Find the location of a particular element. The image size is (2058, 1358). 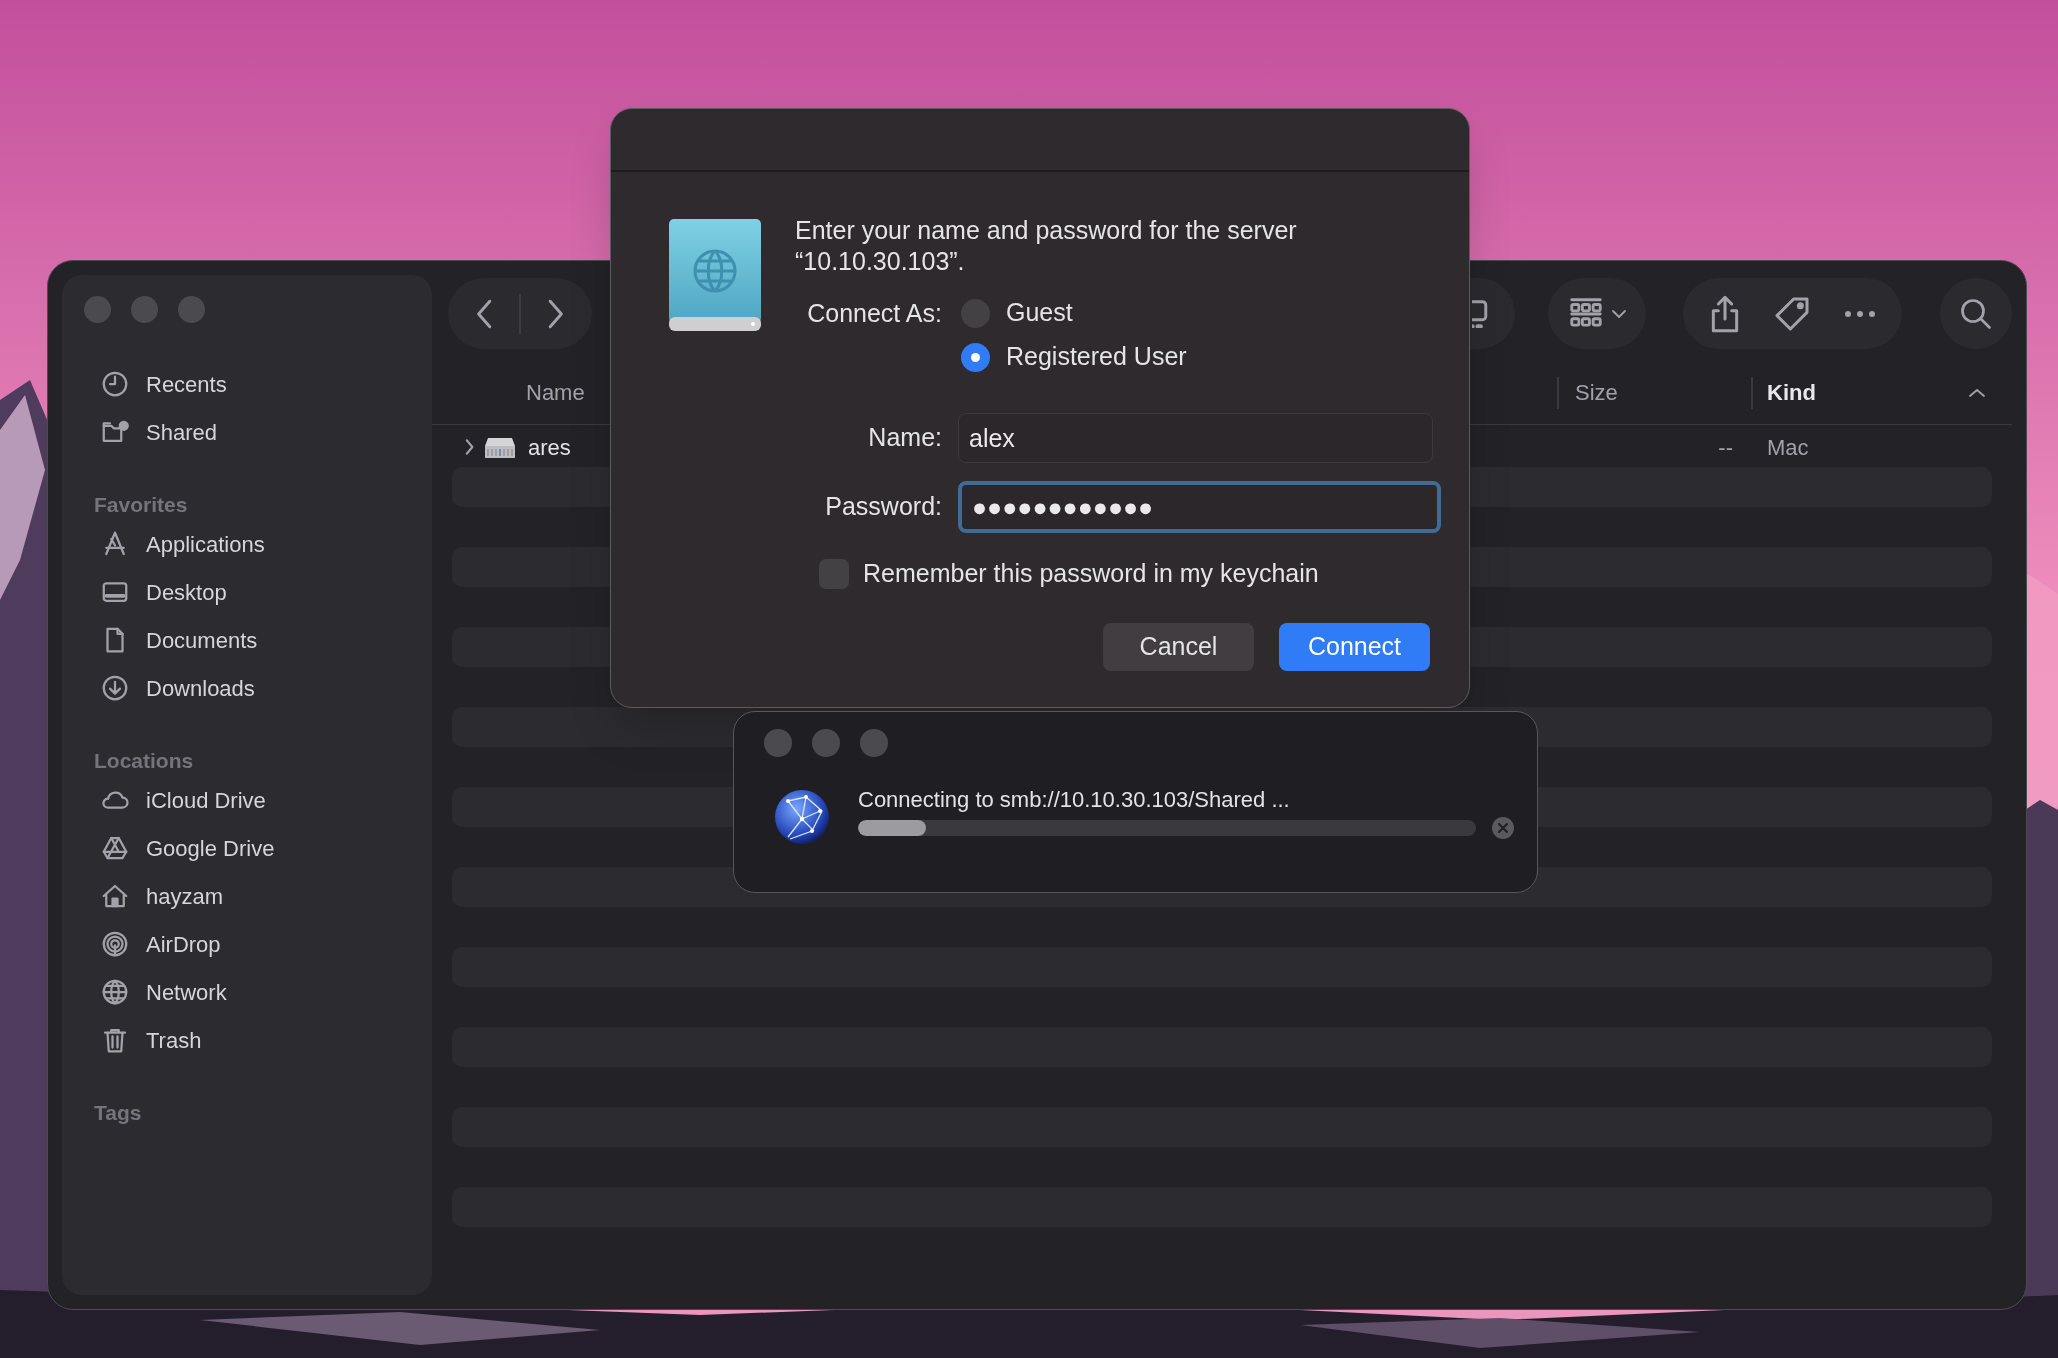

radio-label: Guest is located at coordinates (1039, 313).